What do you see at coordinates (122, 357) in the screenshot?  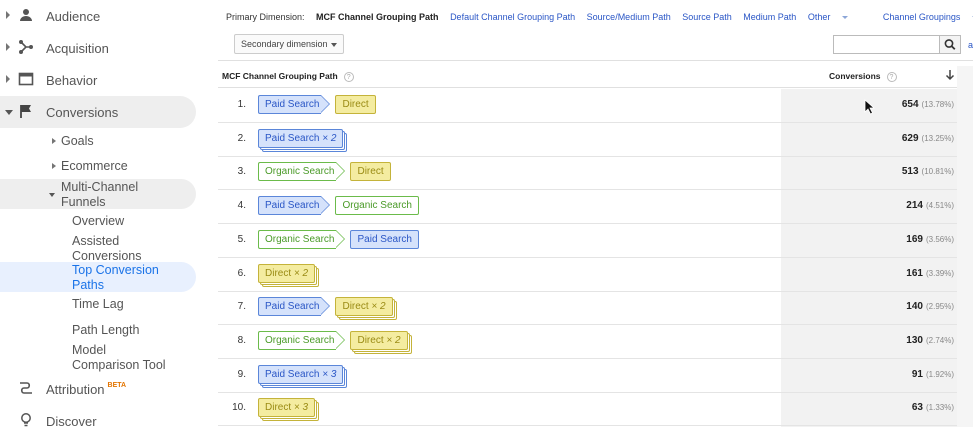 I see `nav-model-comparison-tool: Model Comparison Tool` at bounding box center [122, 357].